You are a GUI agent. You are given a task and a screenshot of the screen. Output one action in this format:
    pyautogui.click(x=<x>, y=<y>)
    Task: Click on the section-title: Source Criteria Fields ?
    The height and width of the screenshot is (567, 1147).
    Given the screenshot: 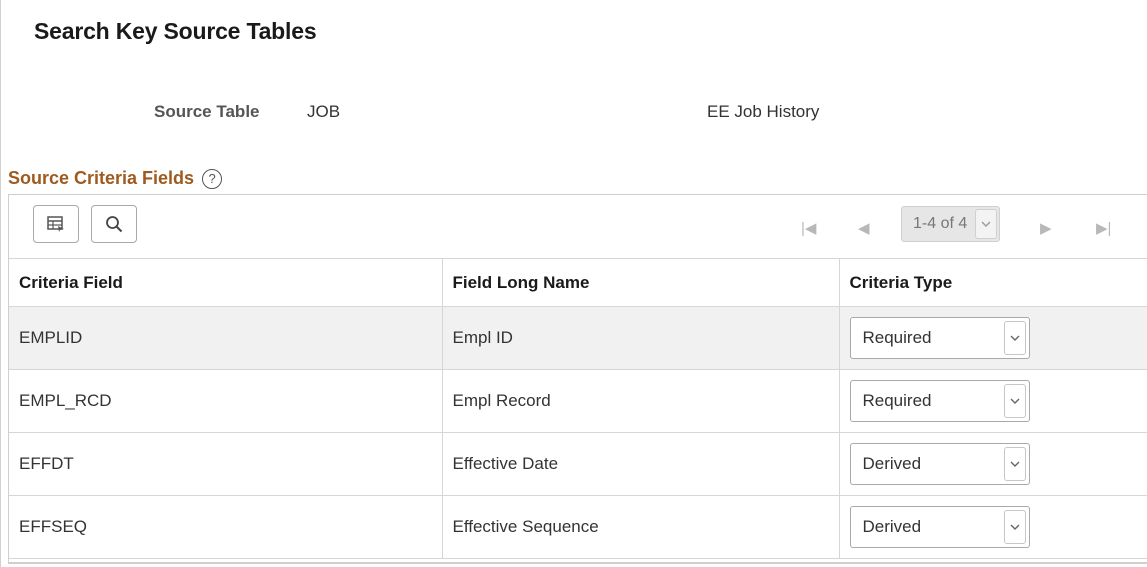 What is the action you would take?
    pyautogui.click(x=115, y=178)
    